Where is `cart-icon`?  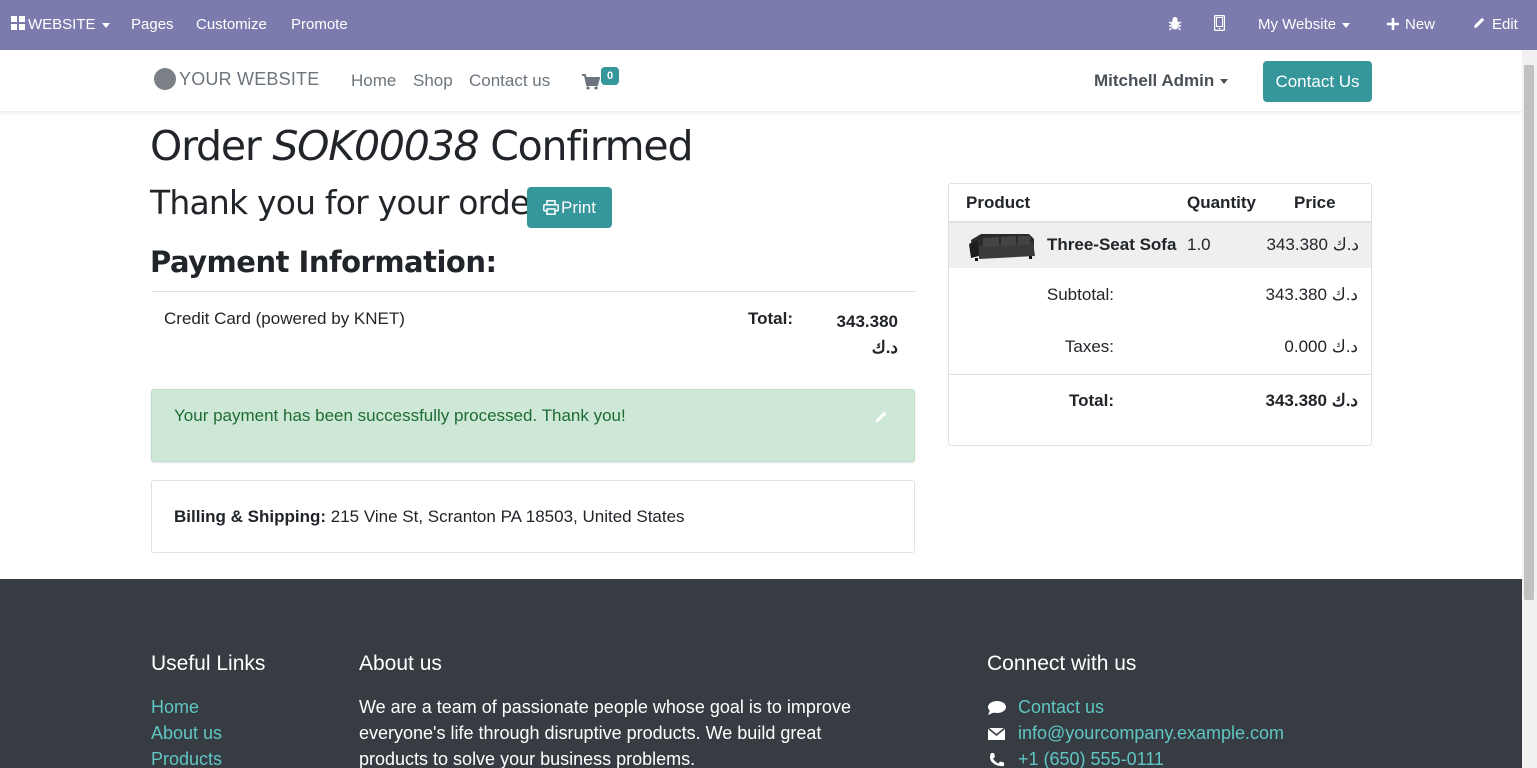
cart-icon is located at coordinates (591, 82).